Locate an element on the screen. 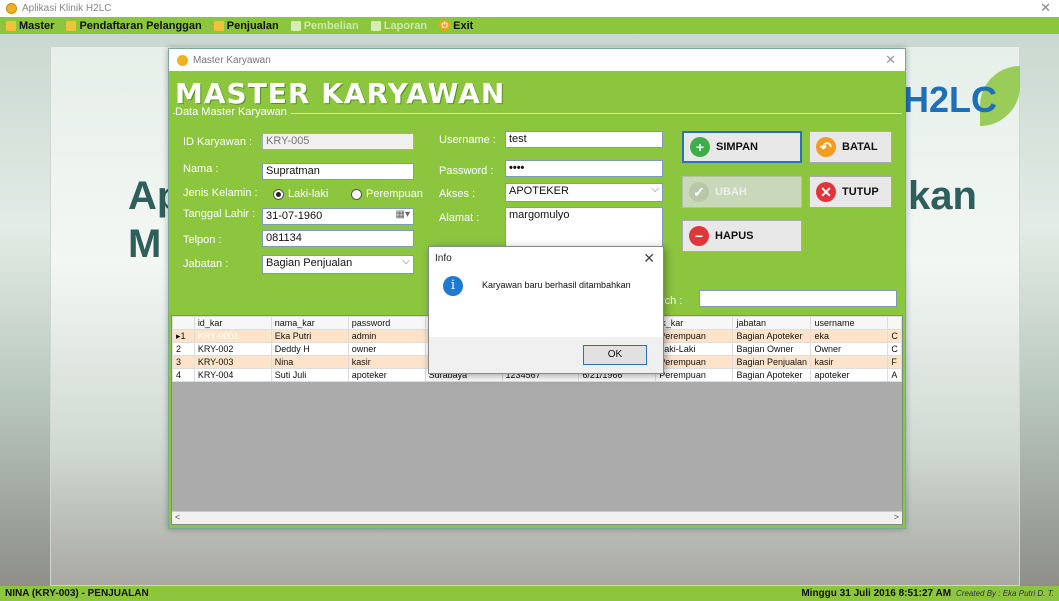 The width and height of the screenshot is (1059, 601). row-header: 4 is located at coordinates (183, 375).